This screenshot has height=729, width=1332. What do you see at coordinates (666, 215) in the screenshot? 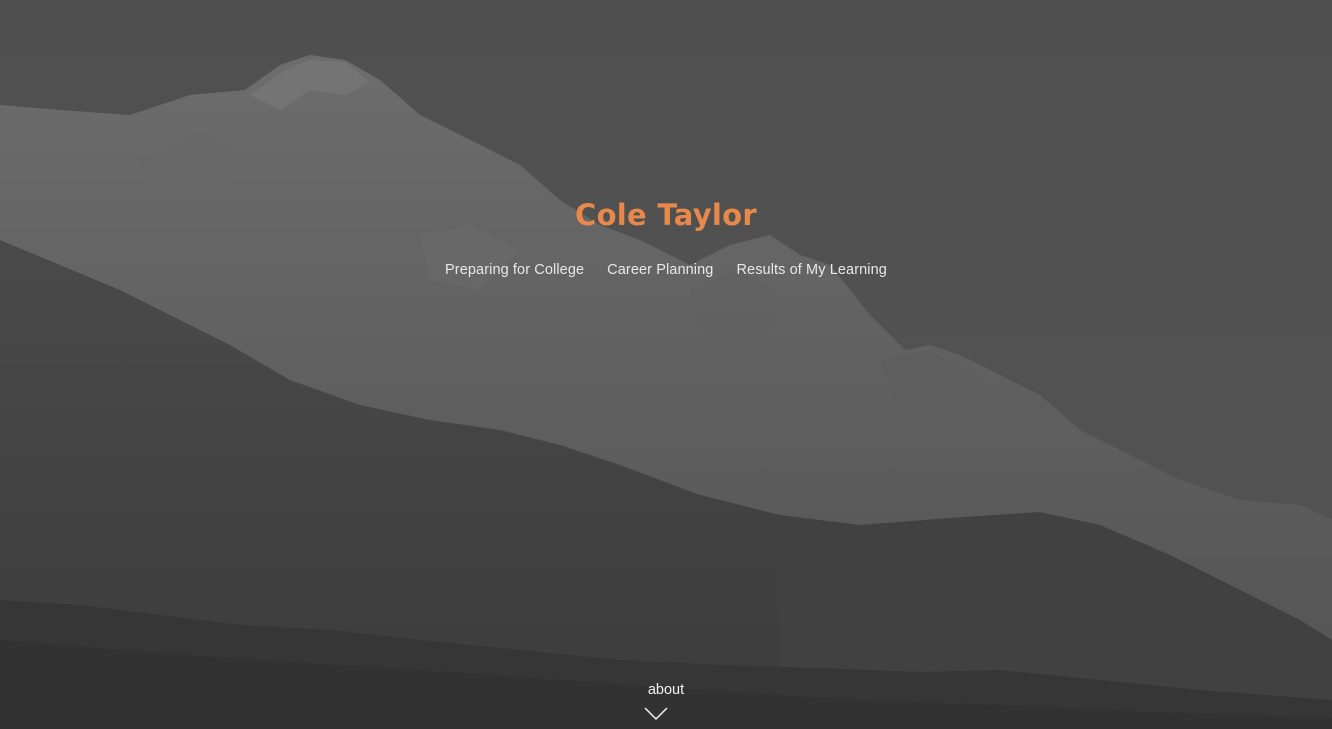
I see `site-title: Cole Taylor` at bounding box center [666, 215].